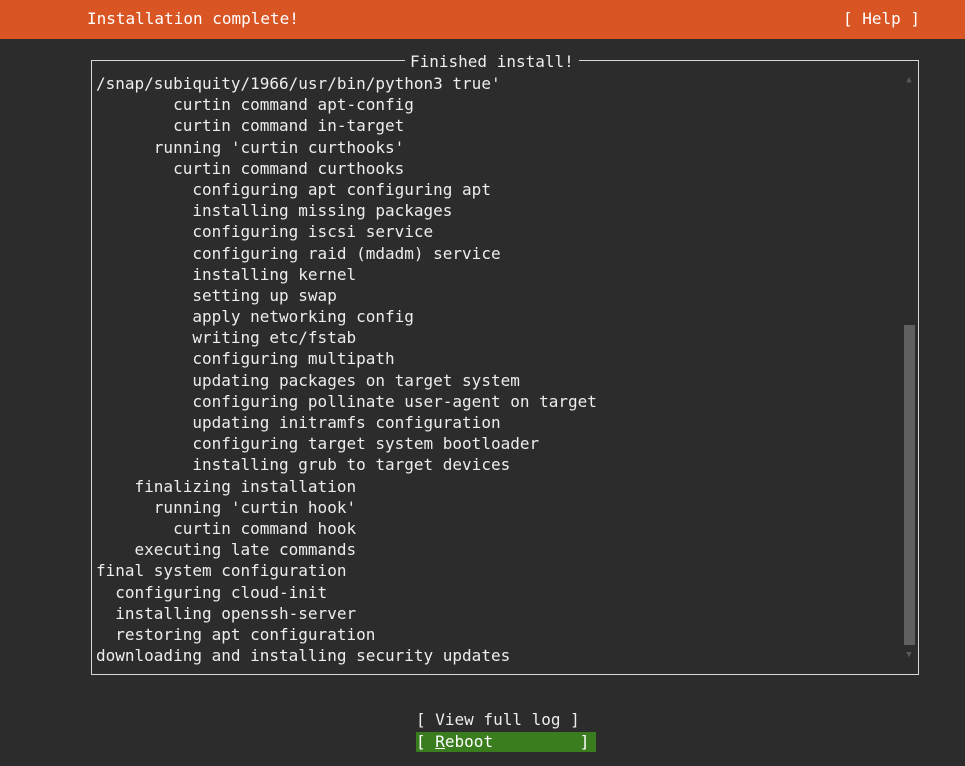  I want to click on log-line: curtin command in-target, so click(250, 126).